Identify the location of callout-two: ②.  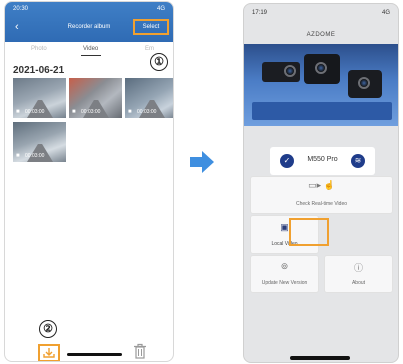
(48, 329).